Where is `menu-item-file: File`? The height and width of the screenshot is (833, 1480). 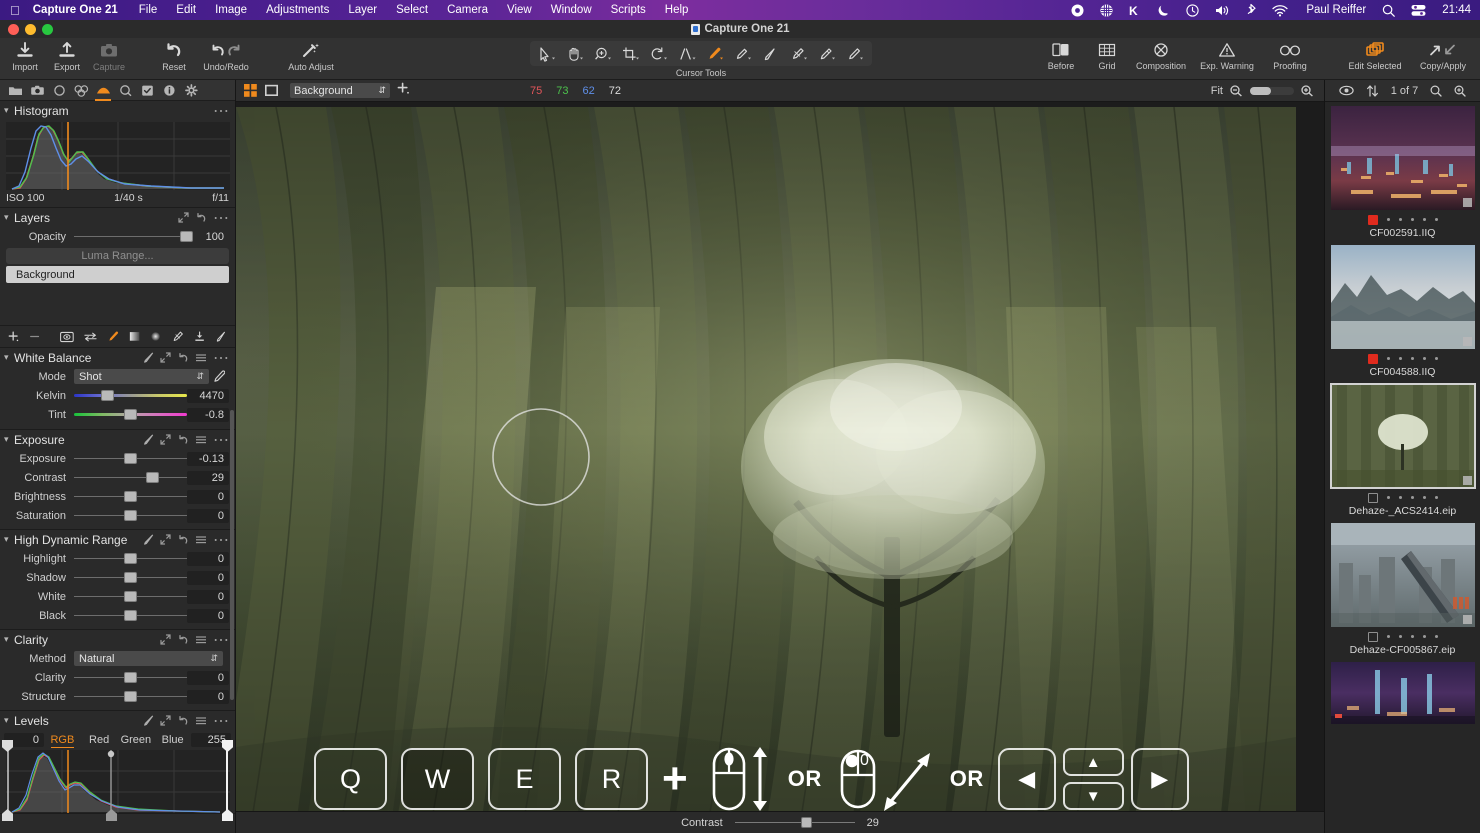 menu-item-file: File is located at coordinates (148, 10).